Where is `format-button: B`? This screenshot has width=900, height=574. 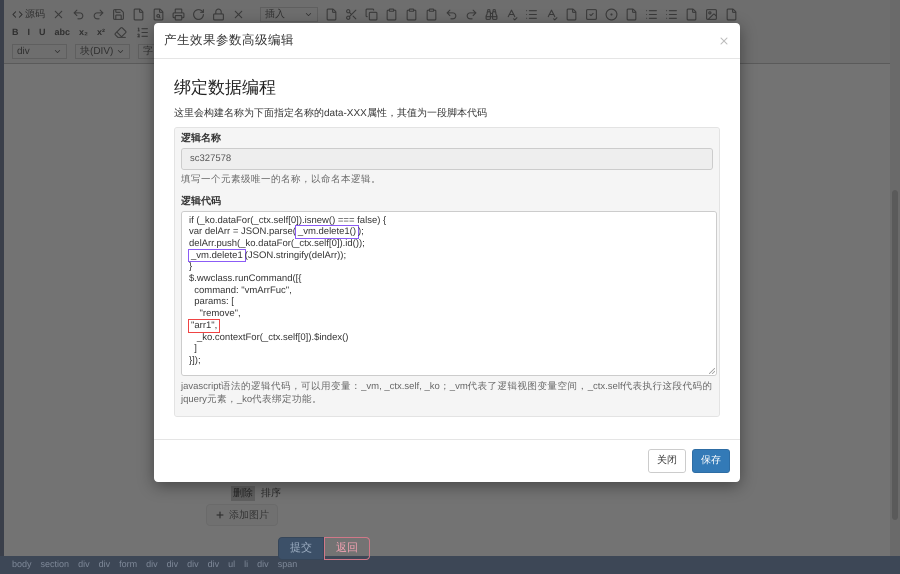
format-button: B is located at coordinates (15, 33).